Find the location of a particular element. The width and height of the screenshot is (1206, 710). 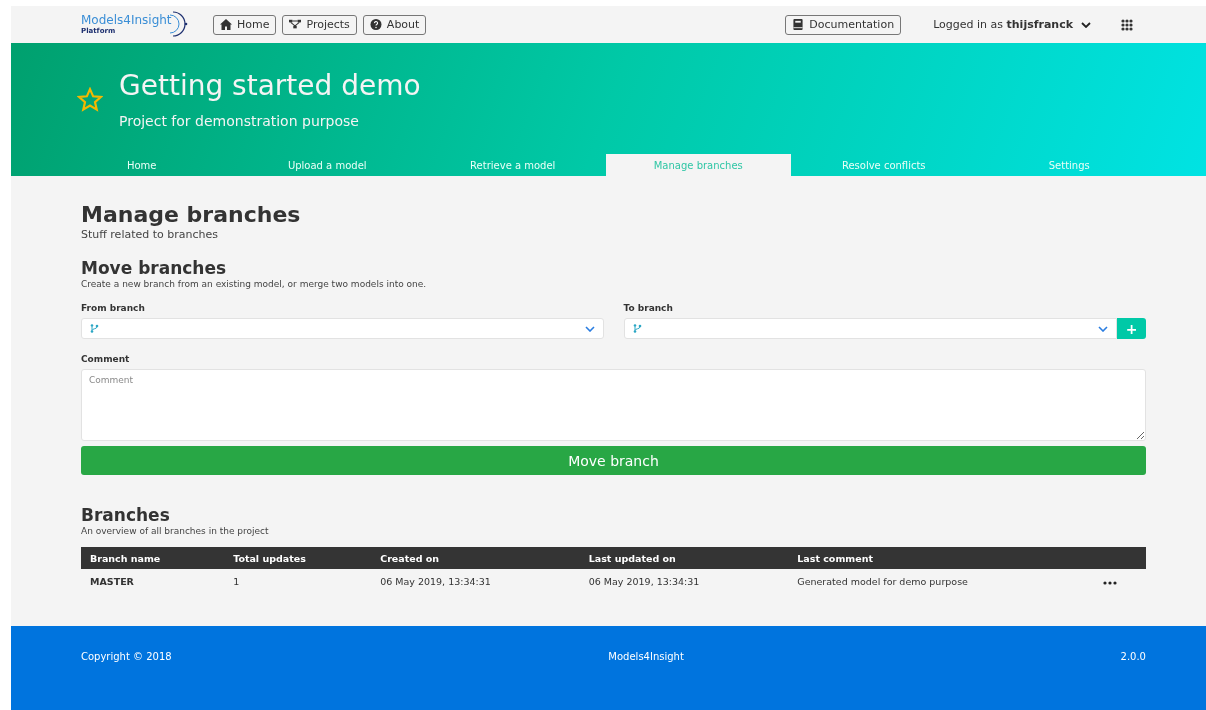

field-label: From branch is located at coordinates (113, 308).